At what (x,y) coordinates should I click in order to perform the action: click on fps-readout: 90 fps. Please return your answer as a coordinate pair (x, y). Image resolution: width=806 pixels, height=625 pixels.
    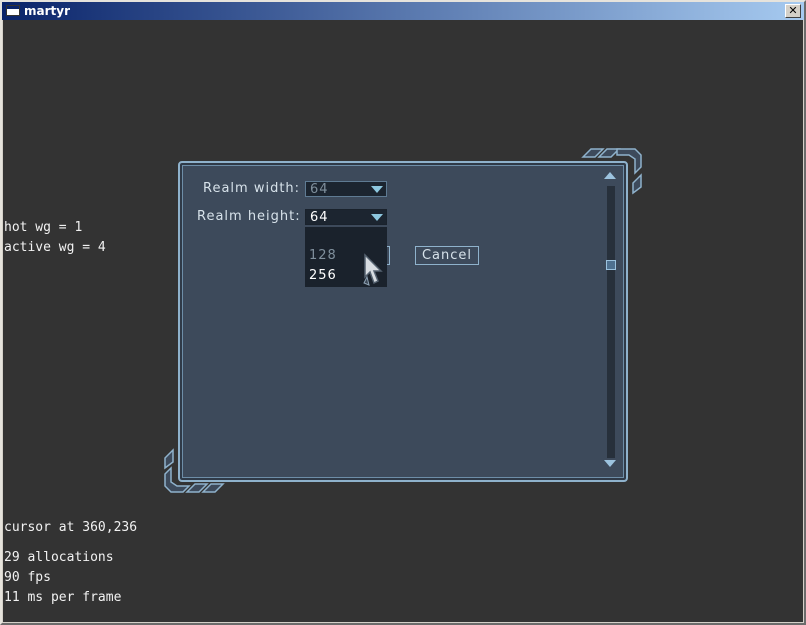
    Looking at the image, I should click on (27, 577).